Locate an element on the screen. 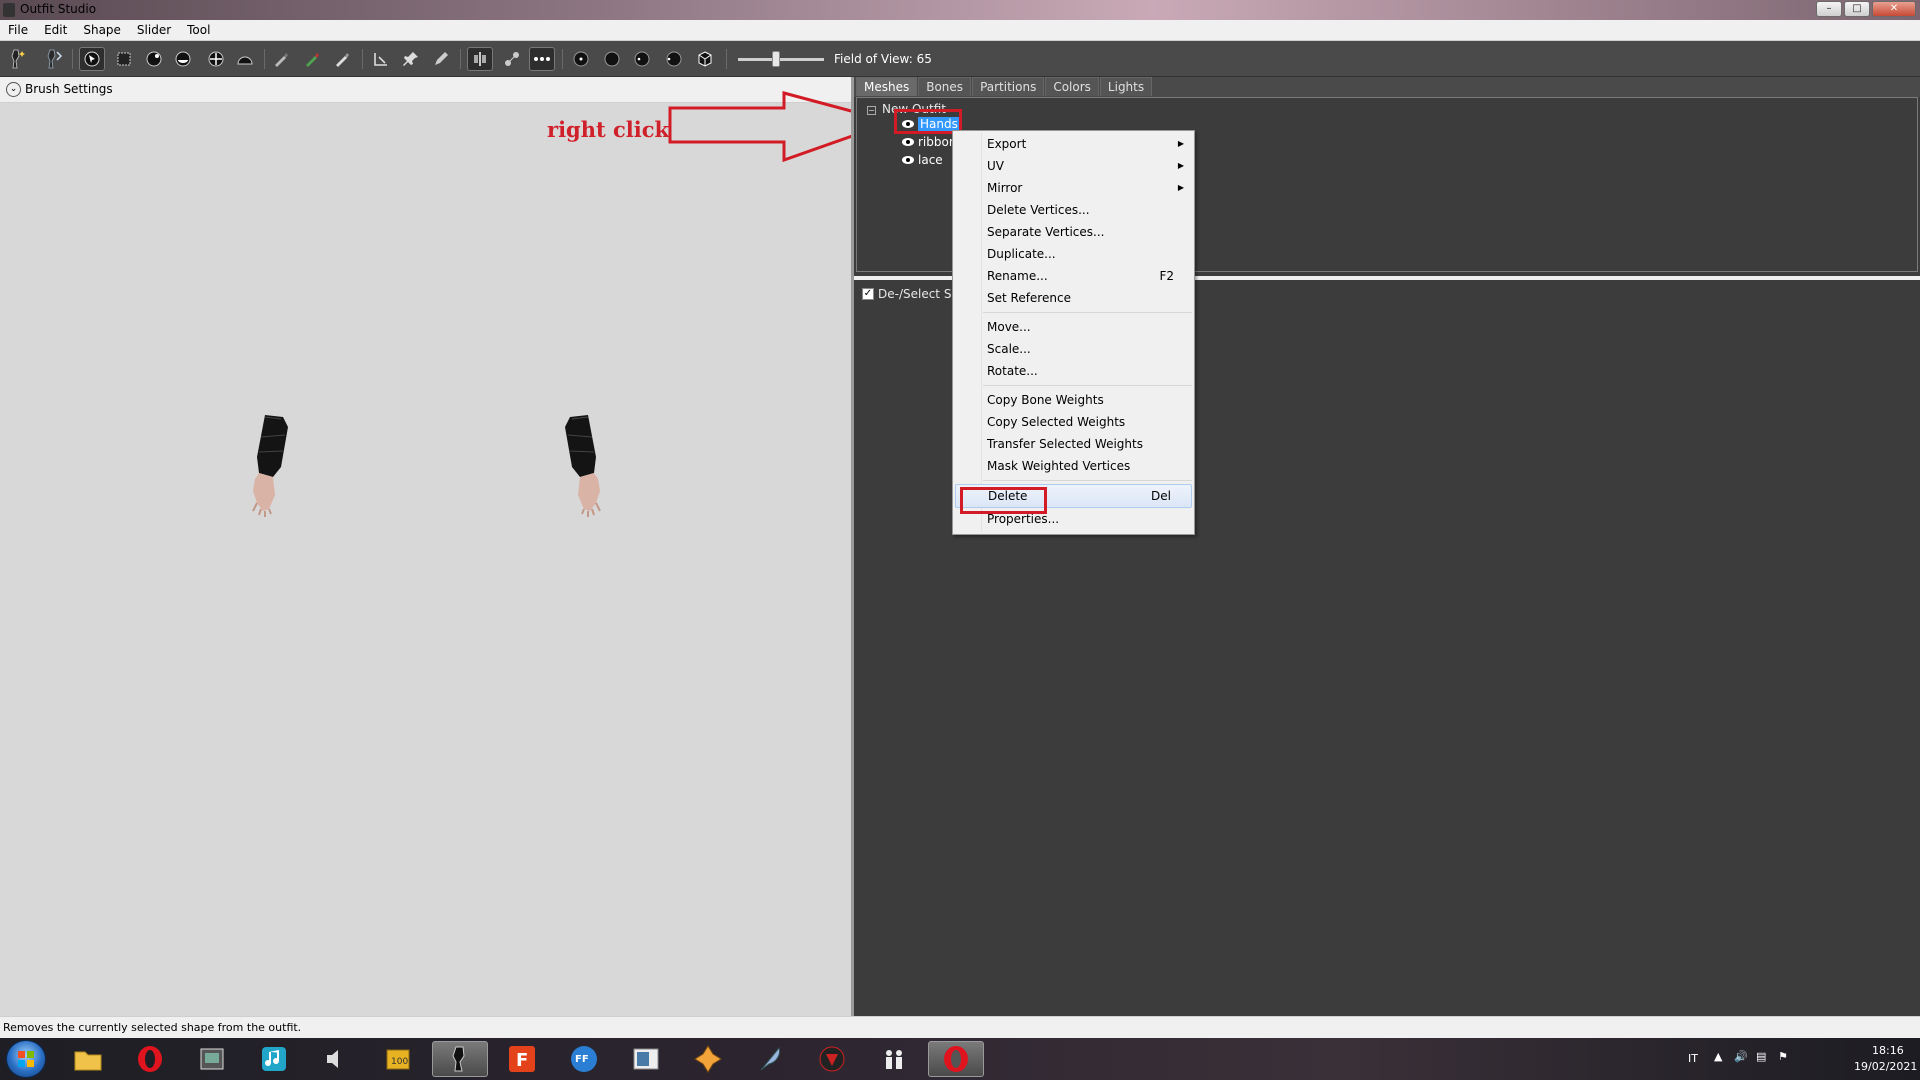 This screenshot has width=1920, height=1080. weight-brush-icon is located at coordinates (281, 59).